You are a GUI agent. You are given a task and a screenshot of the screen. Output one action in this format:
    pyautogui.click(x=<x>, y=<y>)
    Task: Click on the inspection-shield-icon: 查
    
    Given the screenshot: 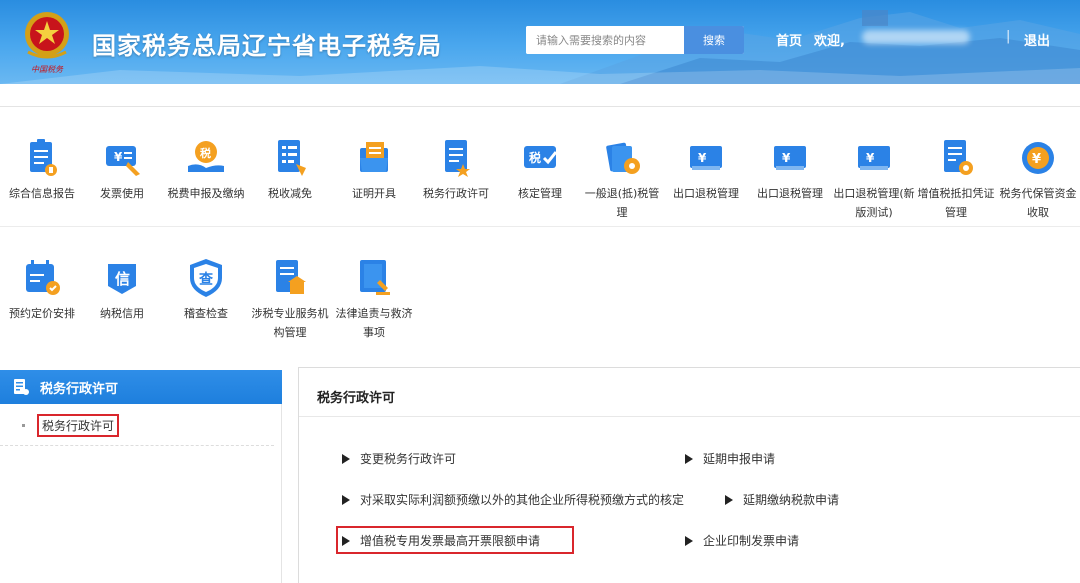 What is the action you would take?
    pyautogui.click(x=206, y=278)
    